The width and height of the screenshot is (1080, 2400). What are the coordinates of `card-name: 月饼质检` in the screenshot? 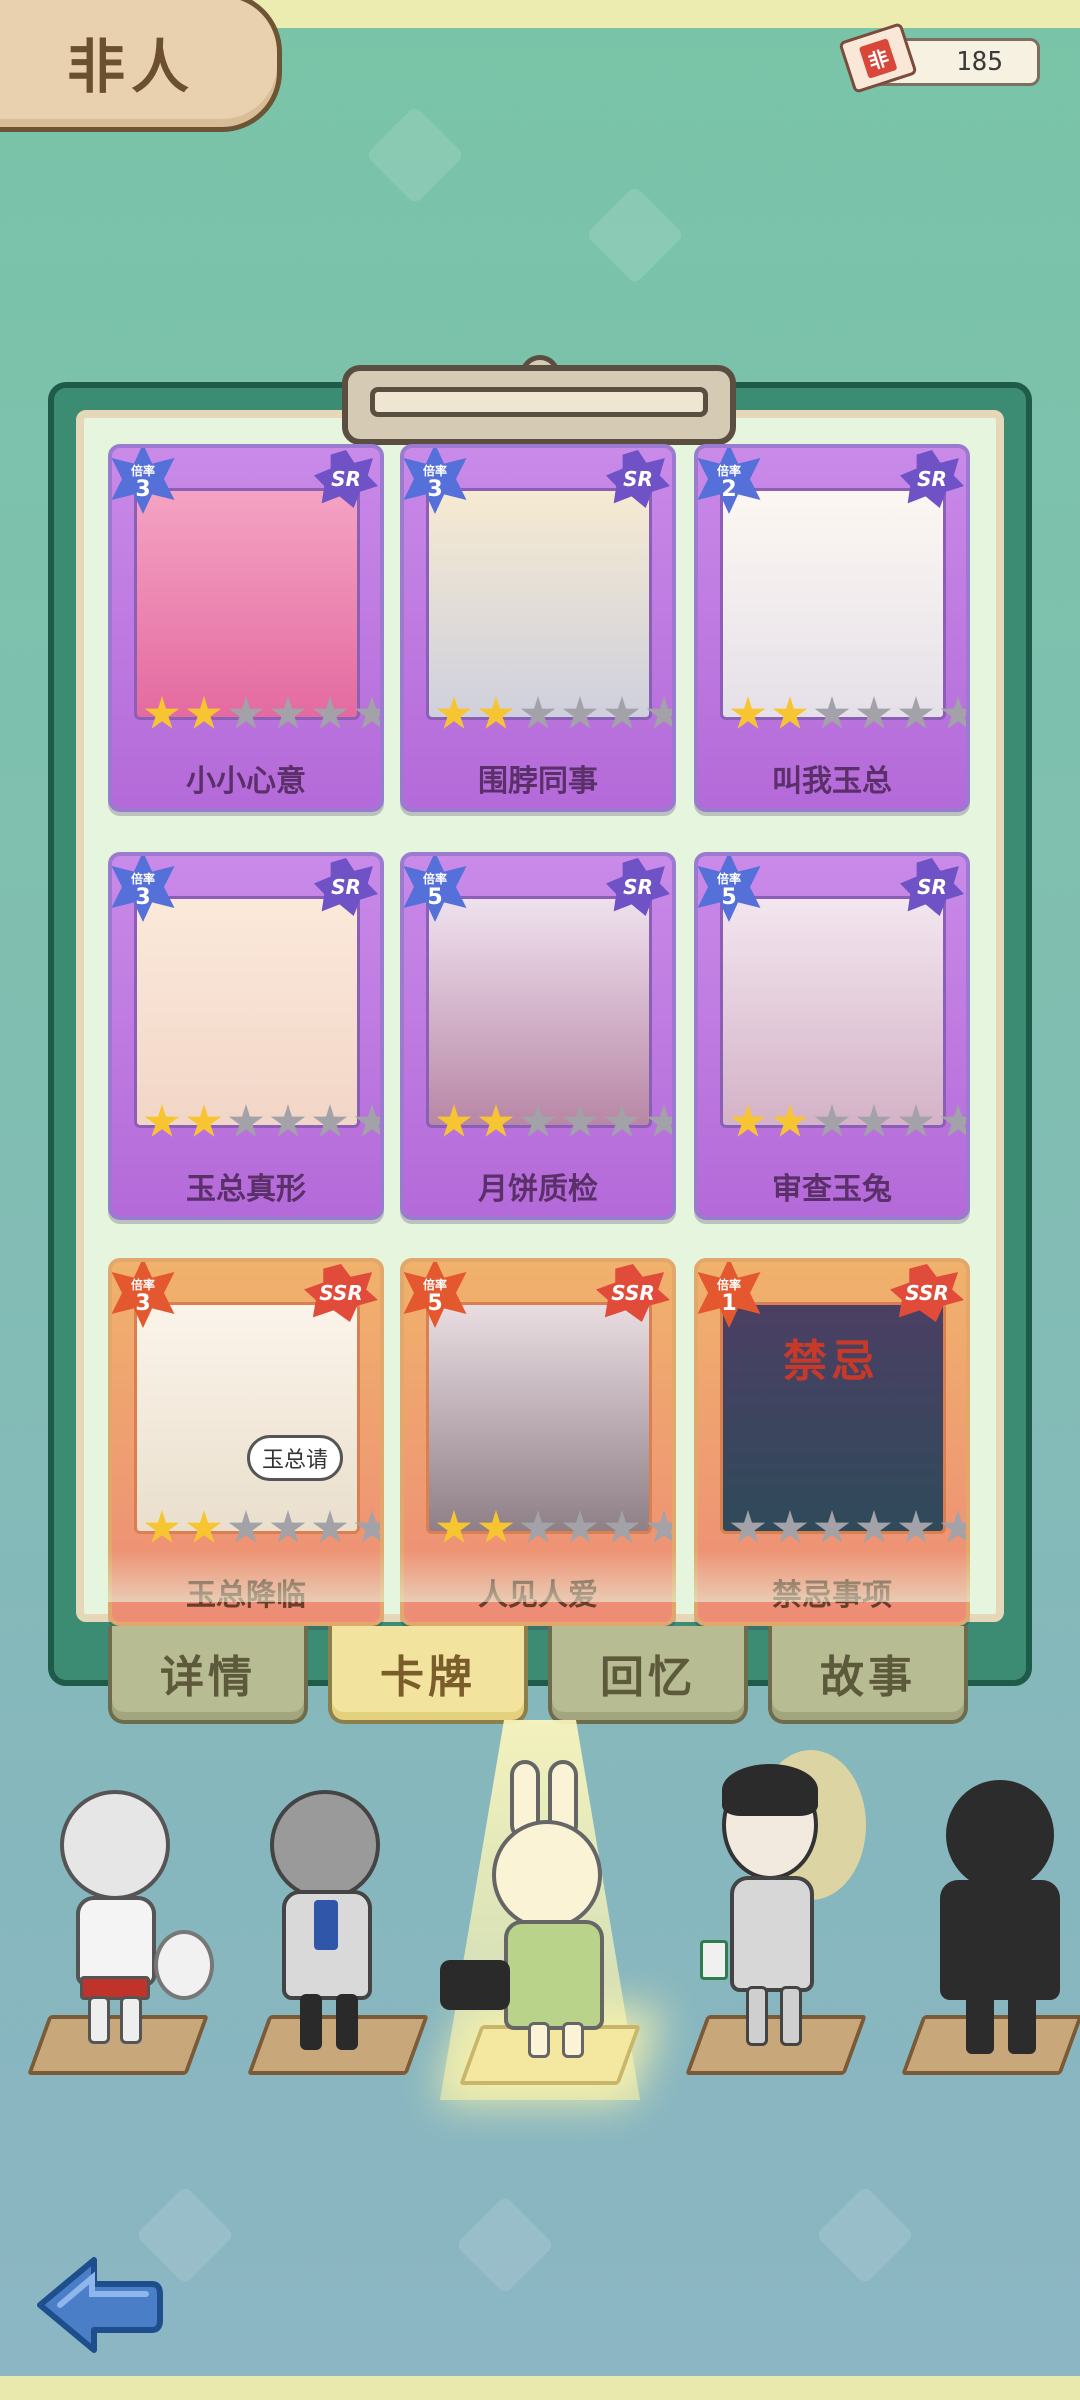 It's located at (538, 1189).